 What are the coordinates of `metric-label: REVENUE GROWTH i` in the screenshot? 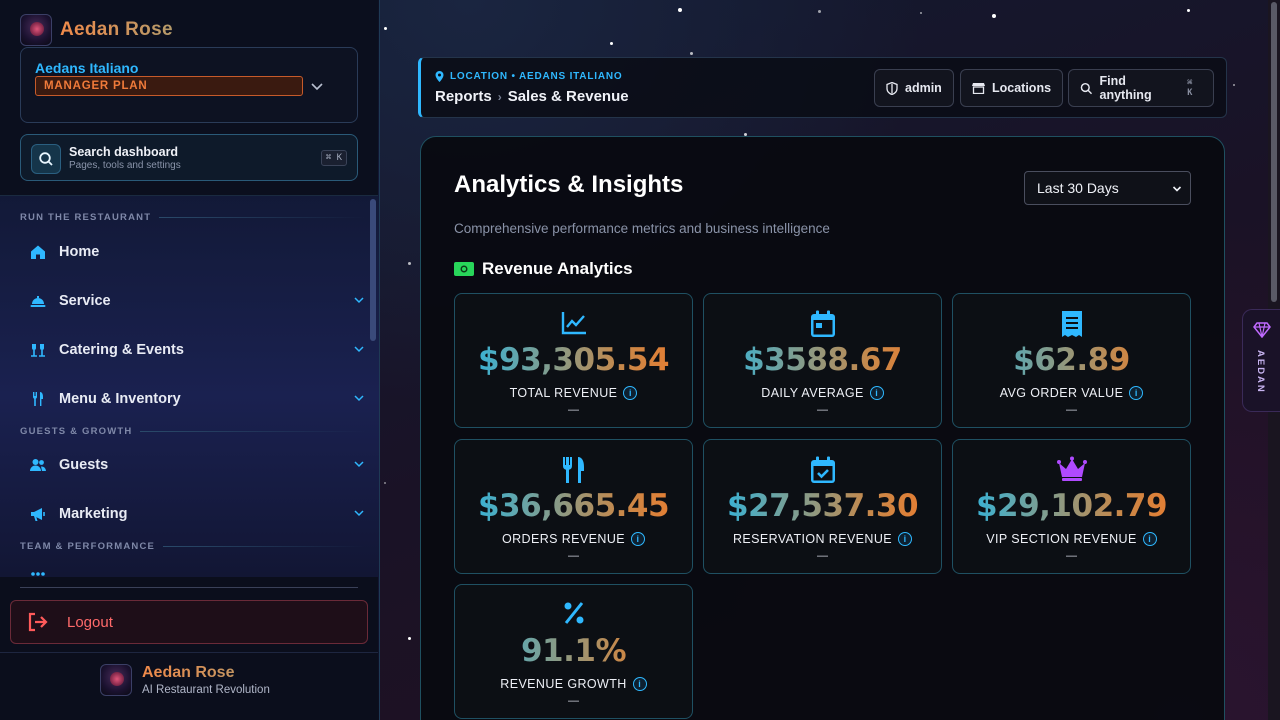 It's located at (573, 684).